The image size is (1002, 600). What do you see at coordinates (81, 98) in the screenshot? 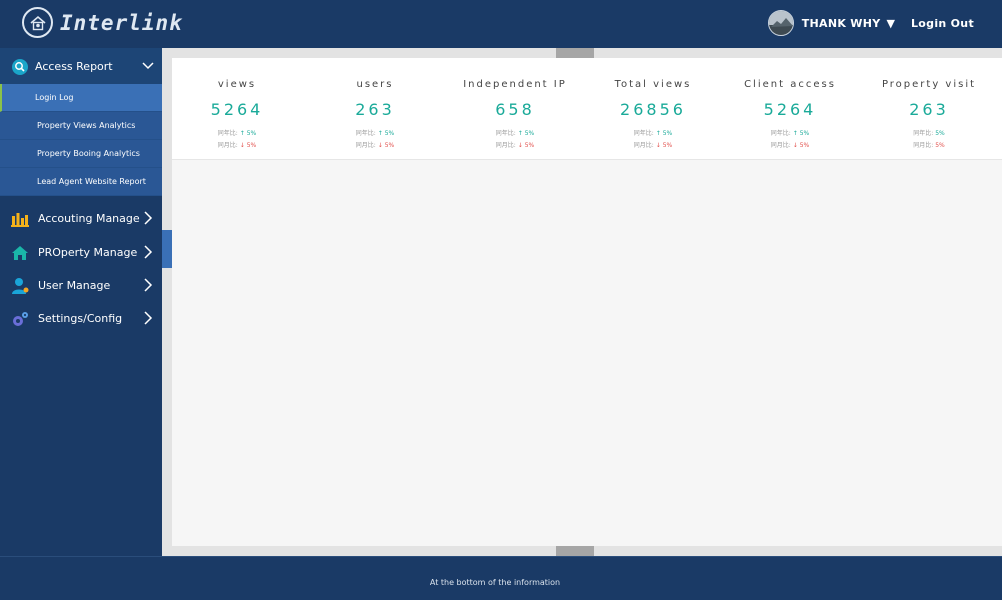
I see `sidebar-item-login-log: Login Log` at bounding box center [81, 98].